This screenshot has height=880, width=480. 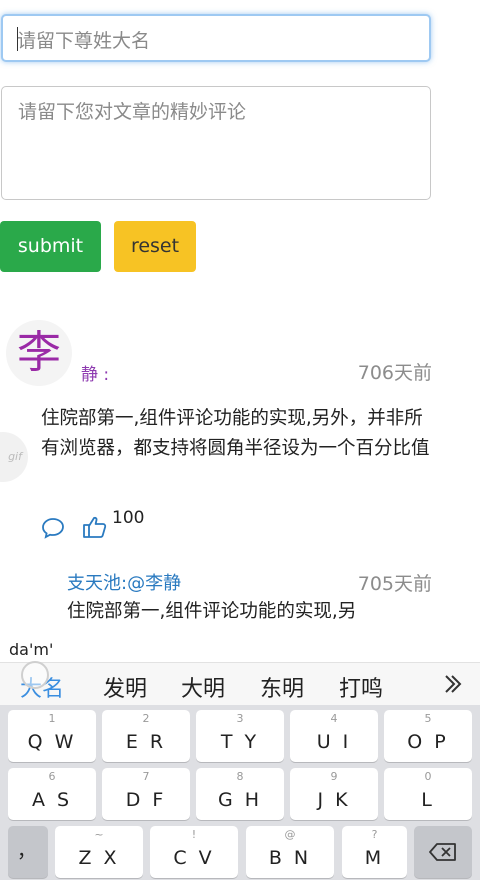 What do you see at coordinates (52, 742) in the screenshot?
I see `key-label: Q W` at bounding box center [52, 742].